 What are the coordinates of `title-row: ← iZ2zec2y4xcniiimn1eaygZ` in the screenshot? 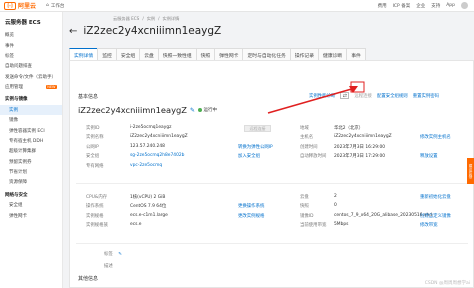 It's located at (145, 31).